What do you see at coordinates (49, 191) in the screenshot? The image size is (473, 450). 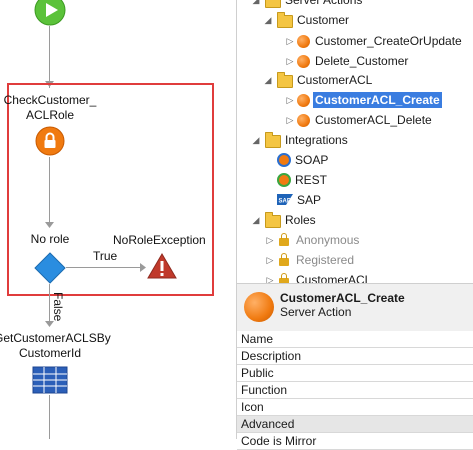 I see `connector-check-if` at bounding box center [49, 191].